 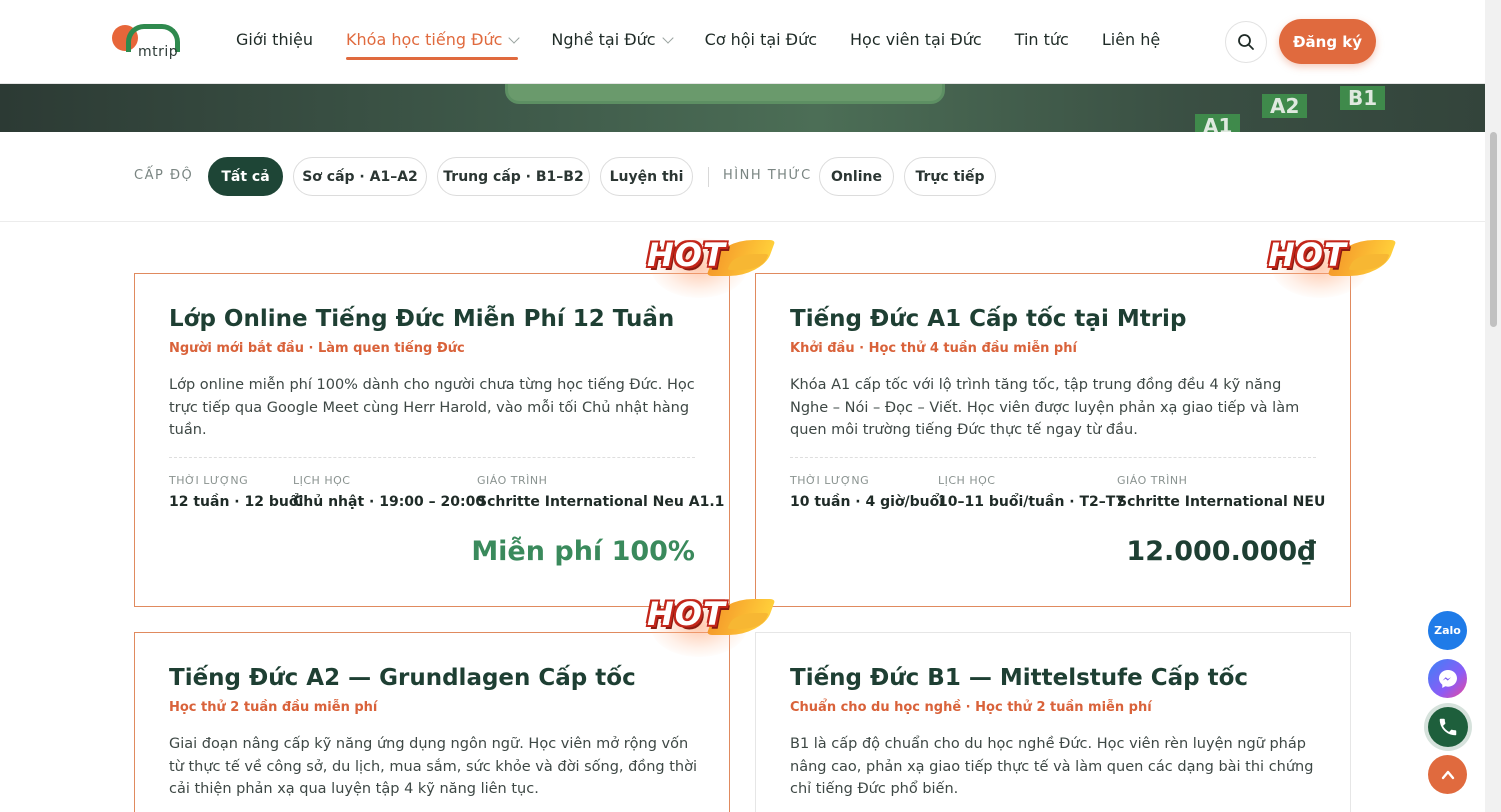 I want to click on banner-tile: A2, so click(x=1285, y=106).